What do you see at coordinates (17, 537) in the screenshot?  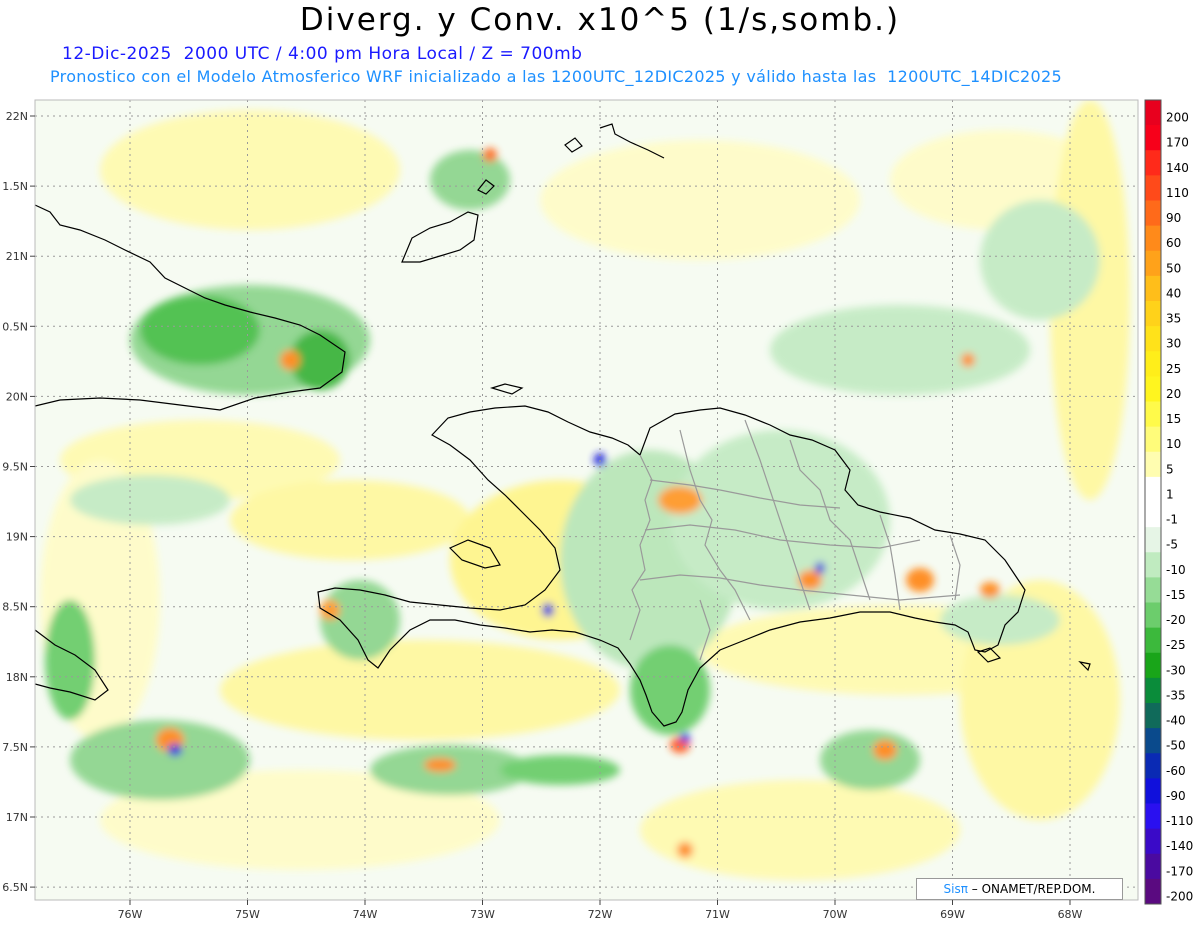 I see `lat-label: 19N` at bounding box center [17, 537].